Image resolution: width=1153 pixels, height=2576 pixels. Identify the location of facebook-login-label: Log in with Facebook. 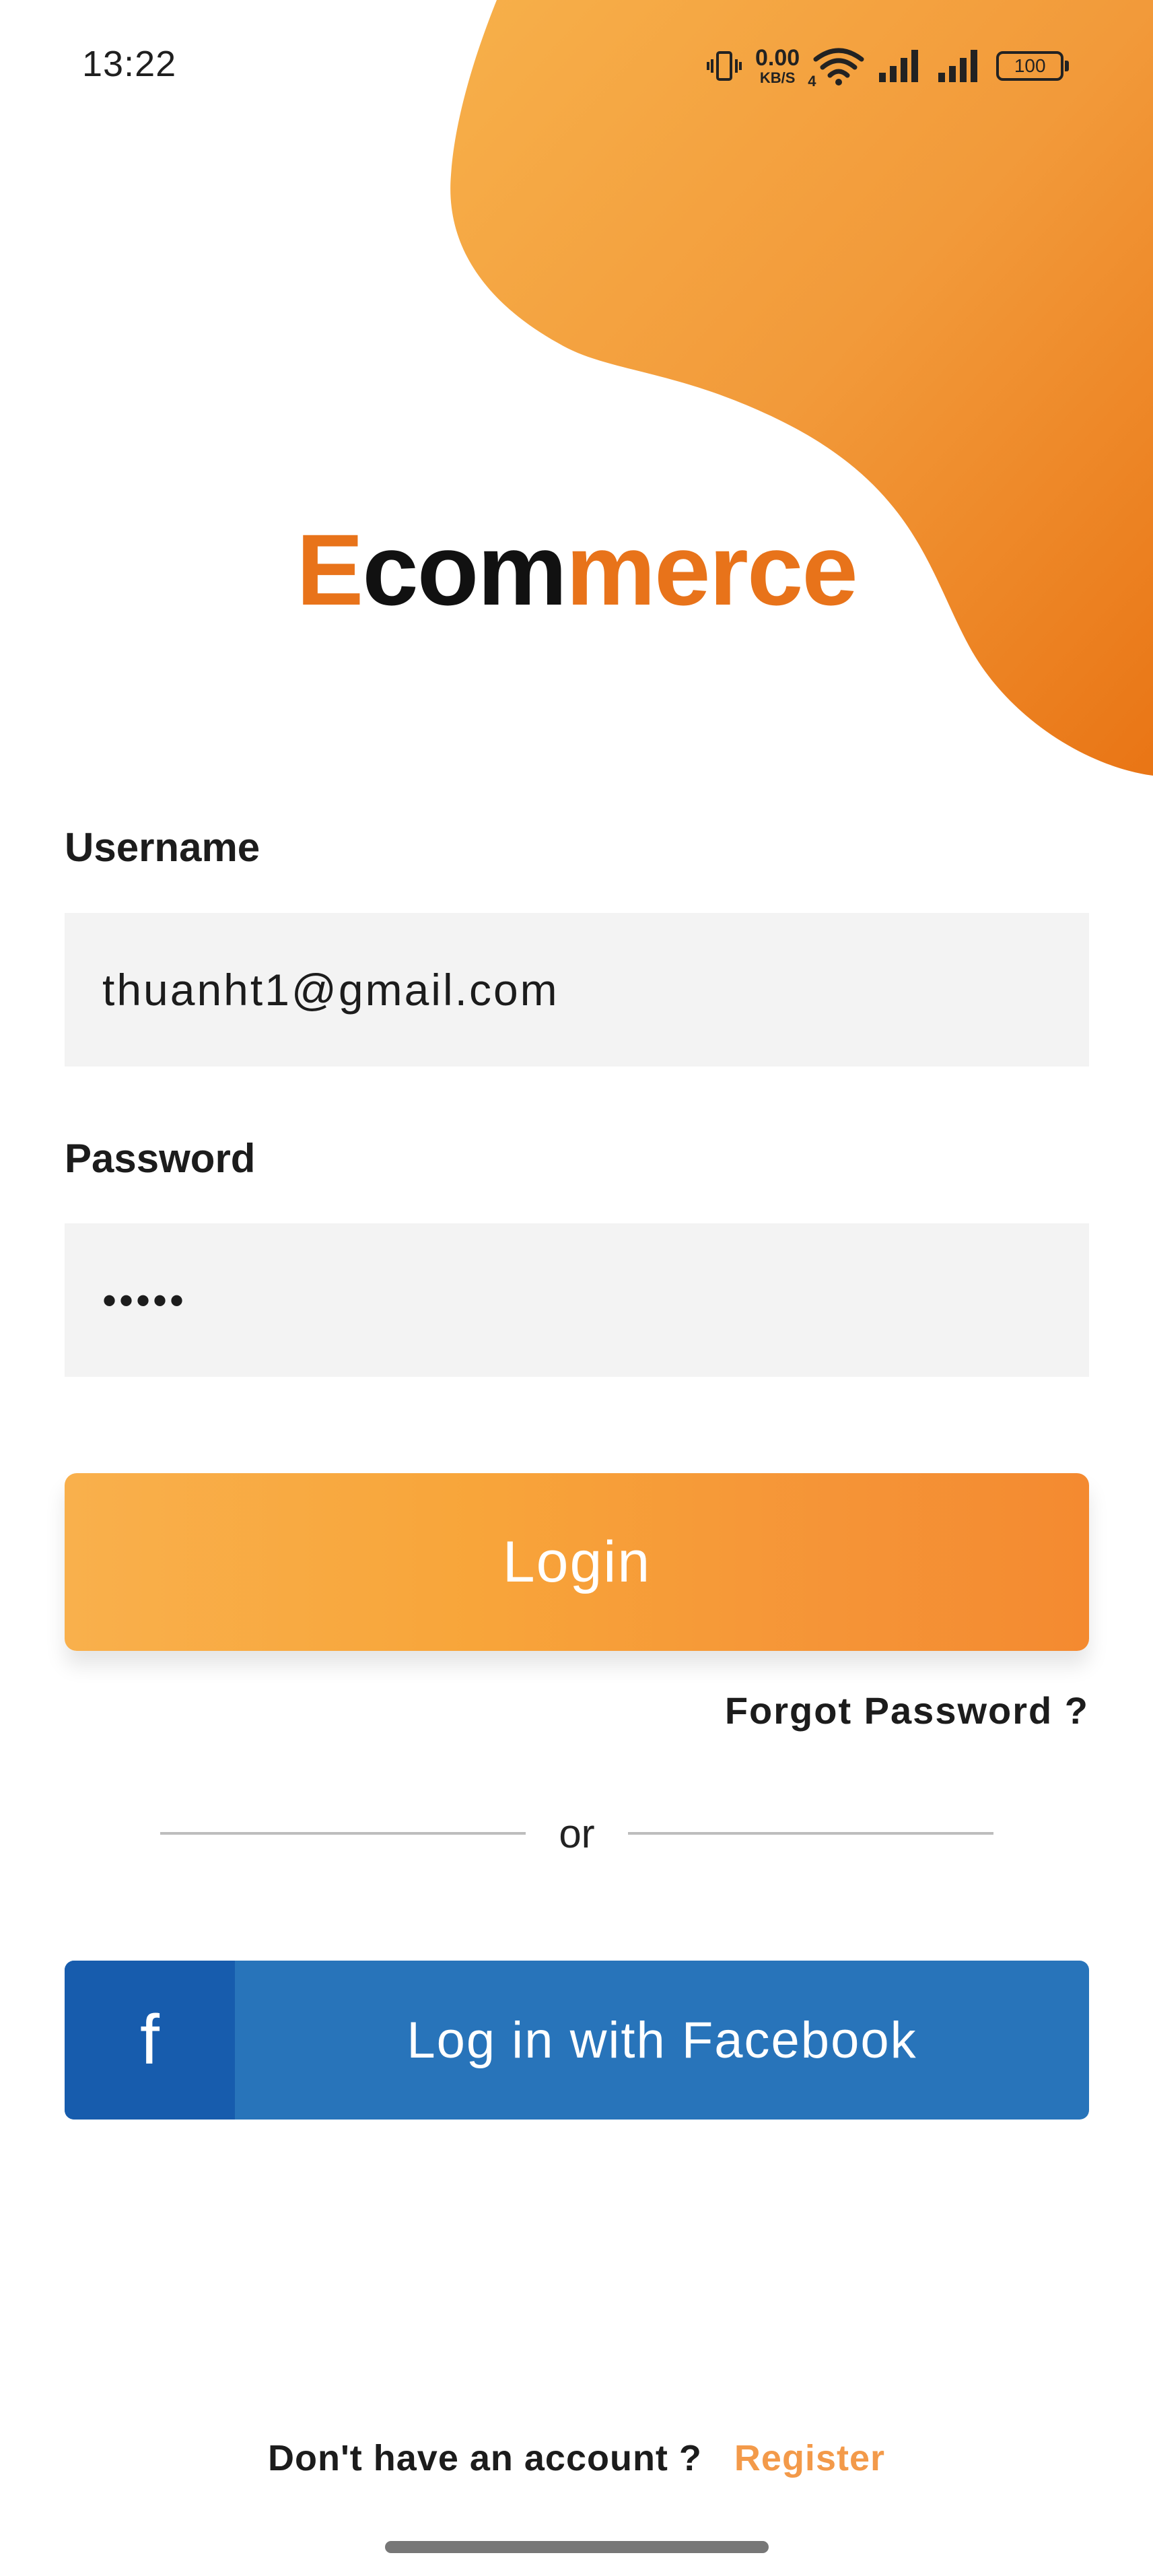
(662, 2040).